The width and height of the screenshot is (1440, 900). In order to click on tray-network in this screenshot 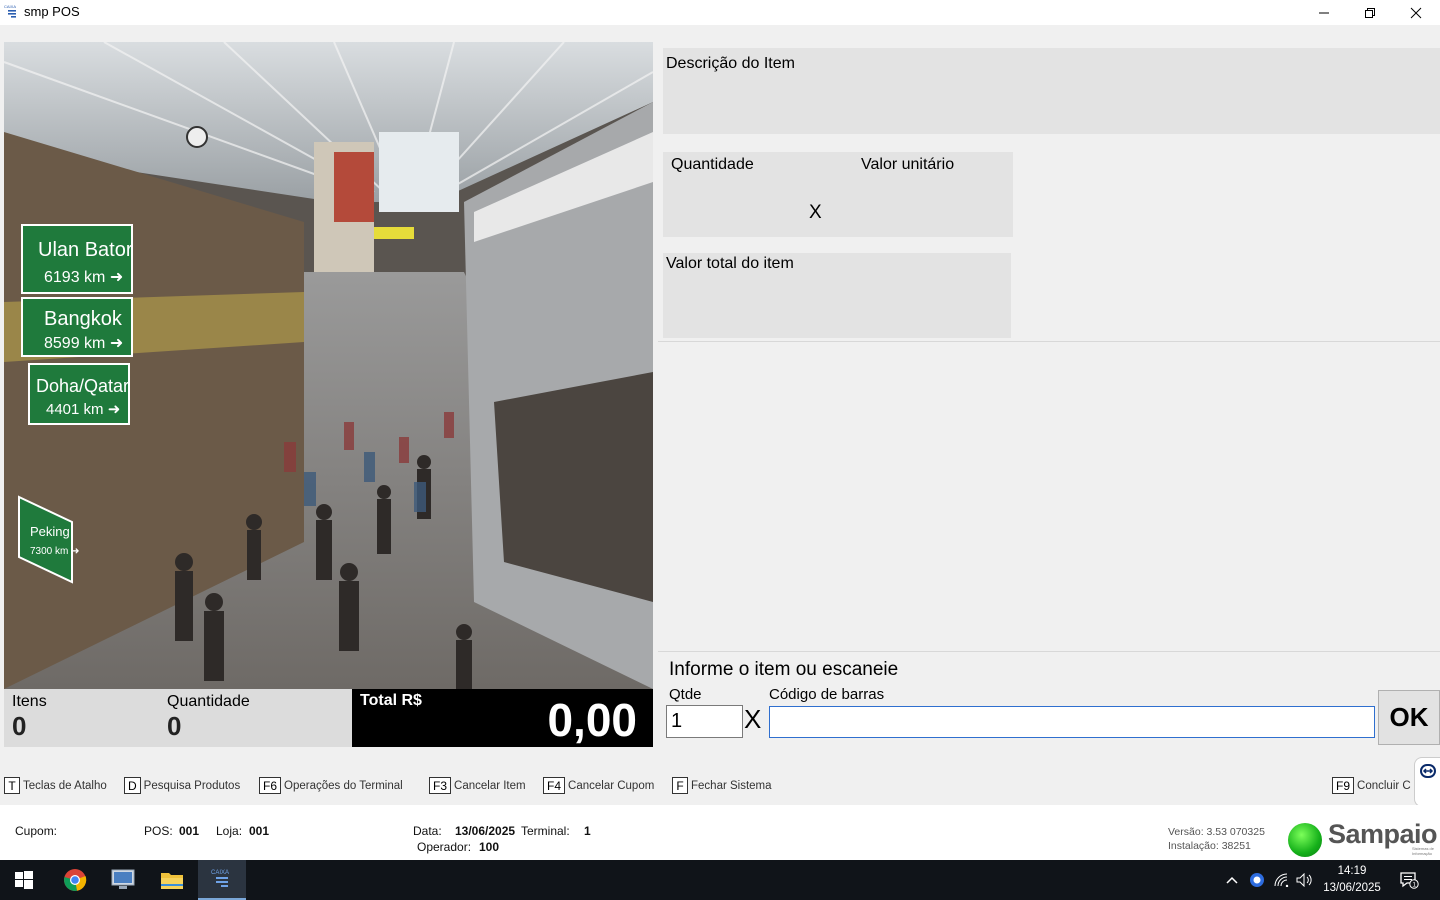, I will do `click(1282, 880)`.